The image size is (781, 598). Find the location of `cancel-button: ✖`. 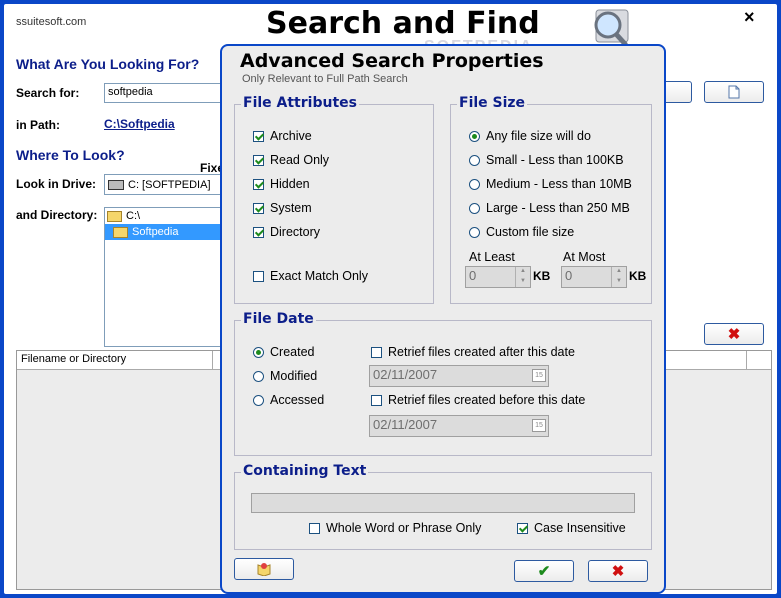

cancel-button: ✖ is located at coordinates (618, 571).